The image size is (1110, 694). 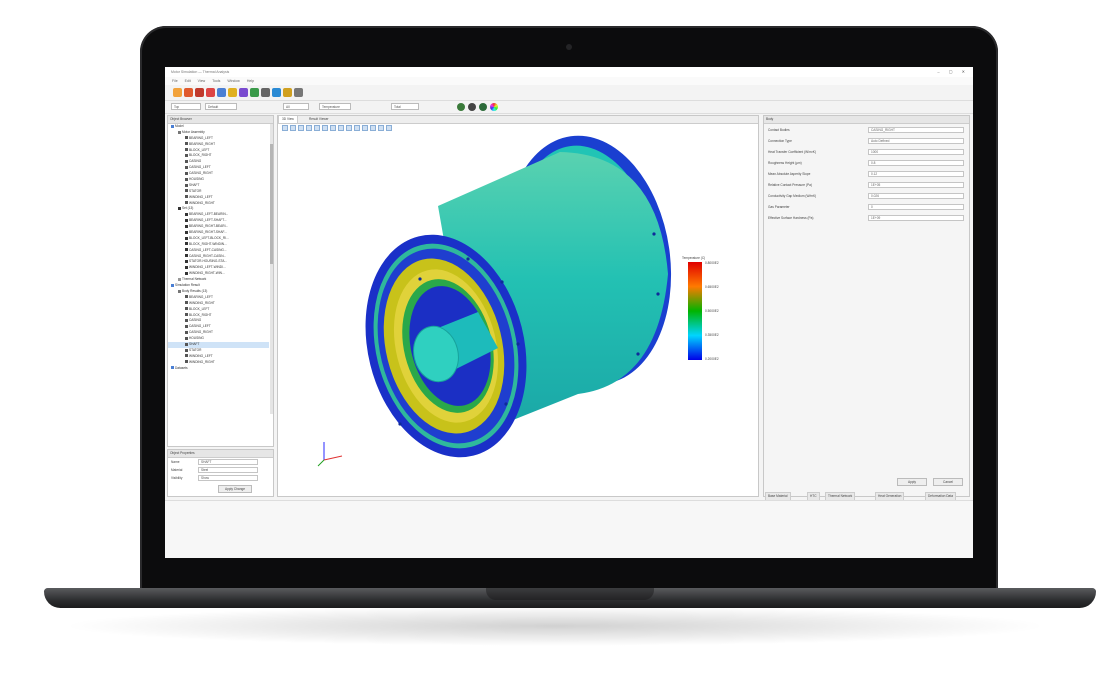 I want to click on color-wheel-icon, so click(x=494, y=107).